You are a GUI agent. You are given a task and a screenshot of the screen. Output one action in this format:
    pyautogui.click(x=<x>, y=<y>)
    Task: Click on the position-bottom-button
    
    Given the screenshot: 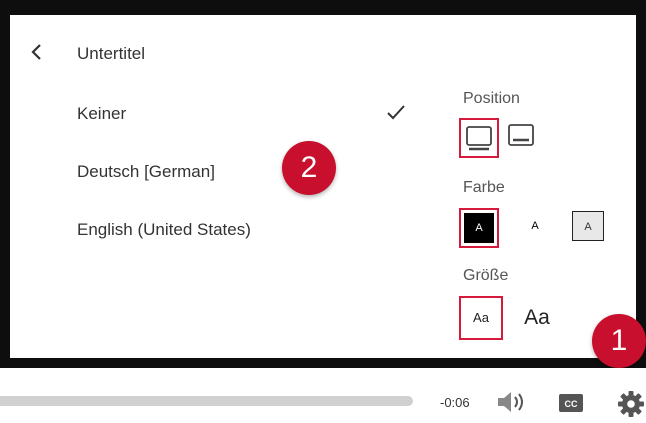 What is the action you would take?
    pyautogui.click(x=479, y=138)
    